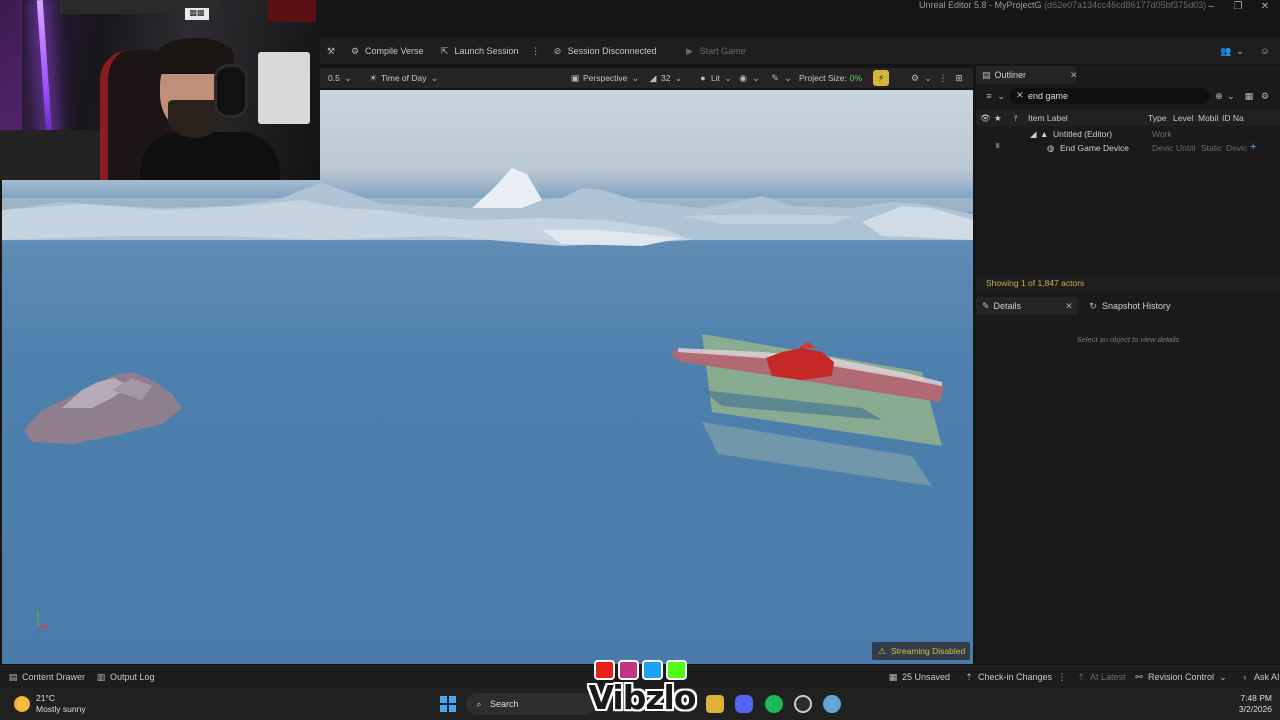 The height and width of the screenshot is (720, 1280). Describe the element at coordinates (1211, 7) in the screenshot. I see `minimize-icon: –` at that location.